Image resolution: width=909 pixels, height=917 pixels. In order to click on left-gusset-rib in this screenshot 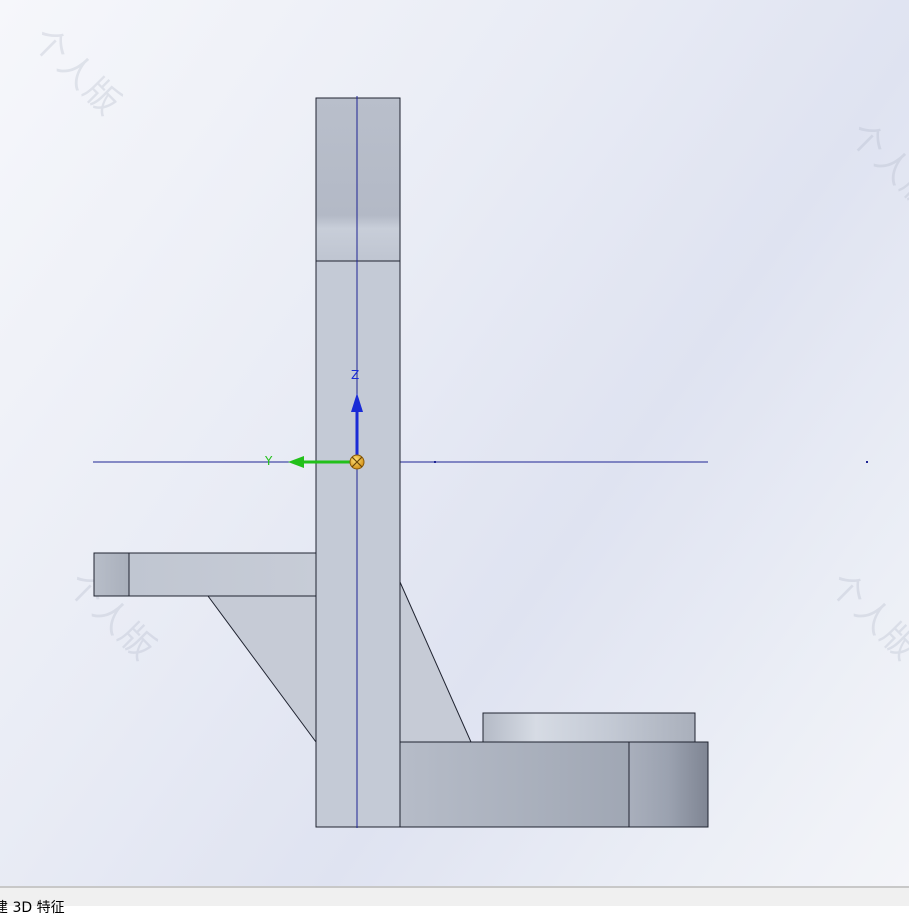, I will do `click(262, 669)`.